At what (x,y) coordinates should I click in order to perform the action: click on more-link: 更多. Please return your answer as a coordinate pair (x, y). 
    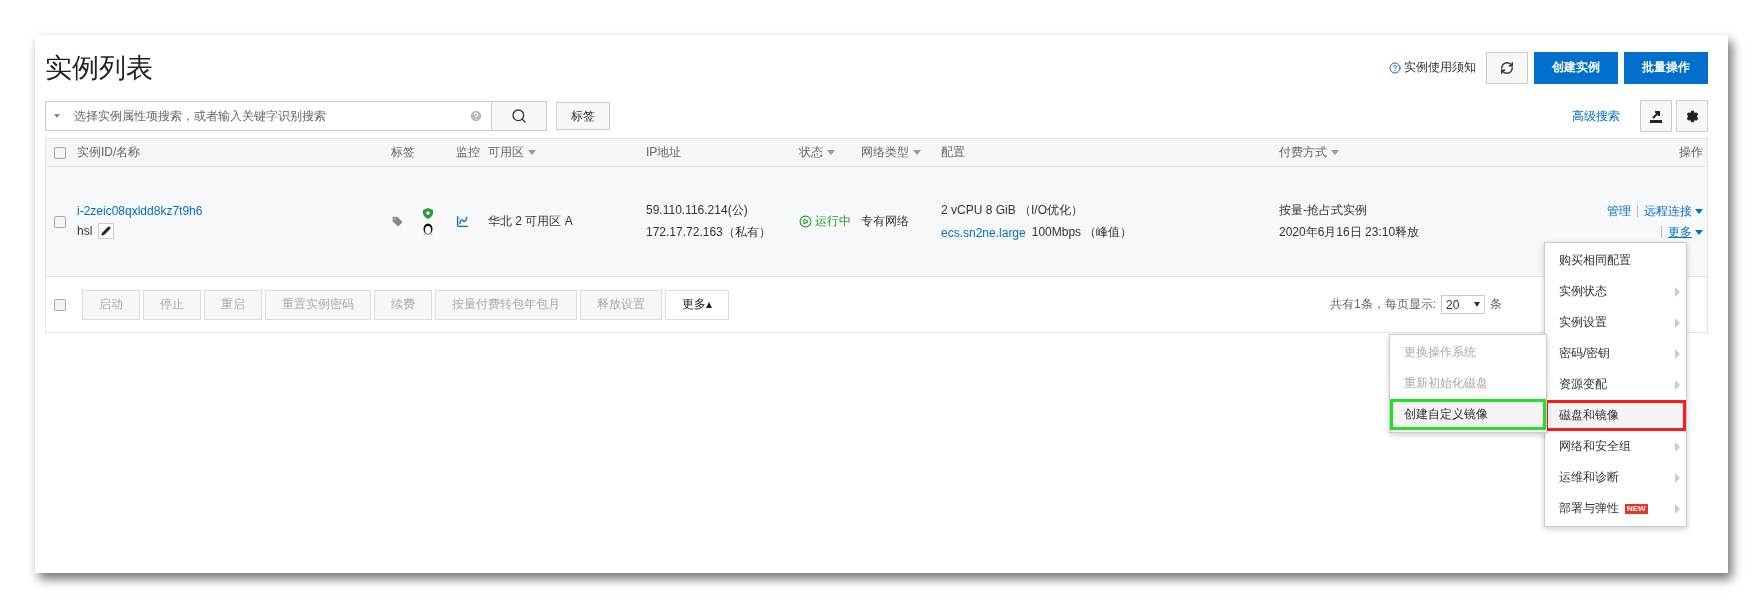
    Looking at the image, I should click on (1685, 232).